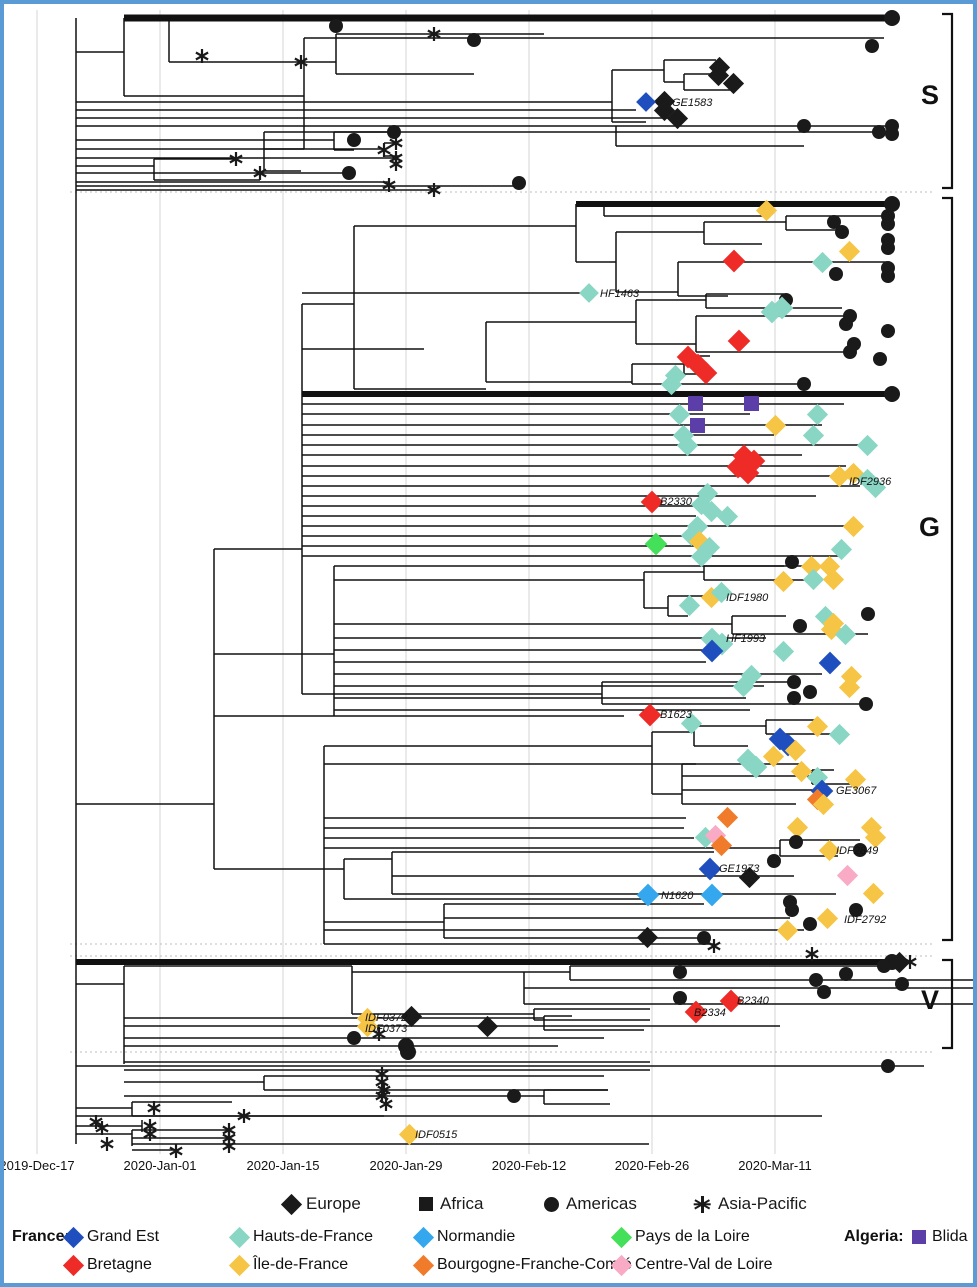  I want to click on legend-item-asia-pacific: Asia-Pacific, so click(750, 1204).